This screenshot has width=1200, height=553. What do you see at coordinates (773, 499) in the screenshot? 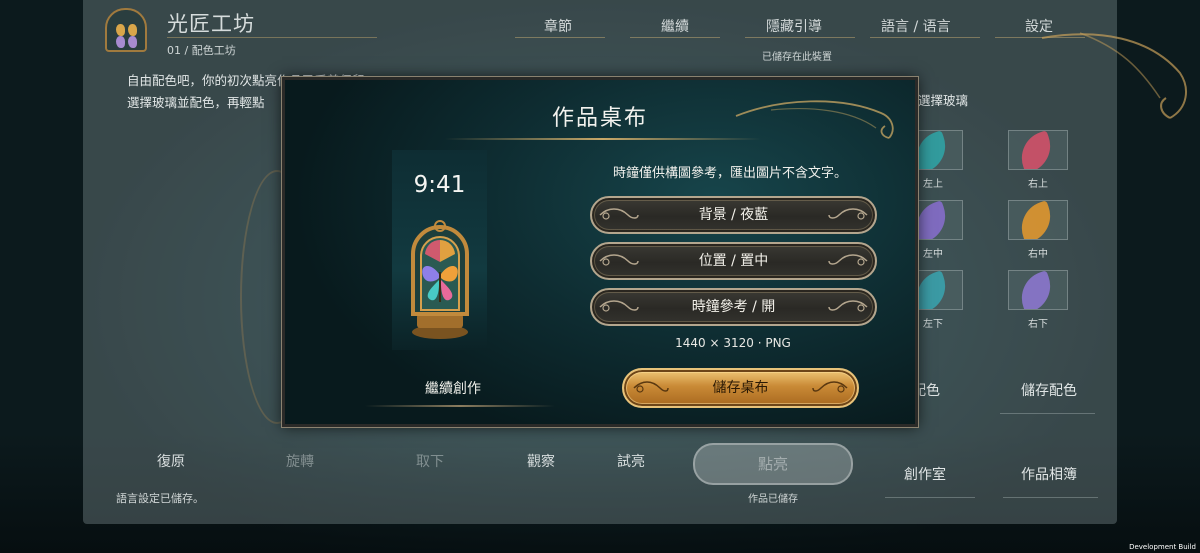
I see `work-saved-status: 作品已儲存` at bounding box center [773, 499].